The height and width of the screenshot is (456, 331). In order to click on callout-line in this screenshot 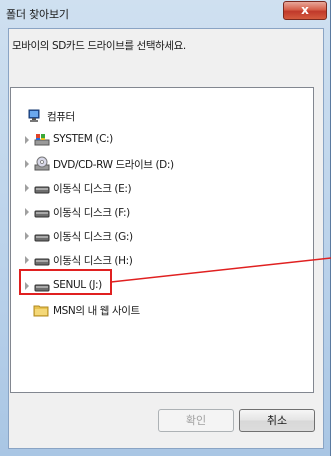, I will do `click(220, 270)`.